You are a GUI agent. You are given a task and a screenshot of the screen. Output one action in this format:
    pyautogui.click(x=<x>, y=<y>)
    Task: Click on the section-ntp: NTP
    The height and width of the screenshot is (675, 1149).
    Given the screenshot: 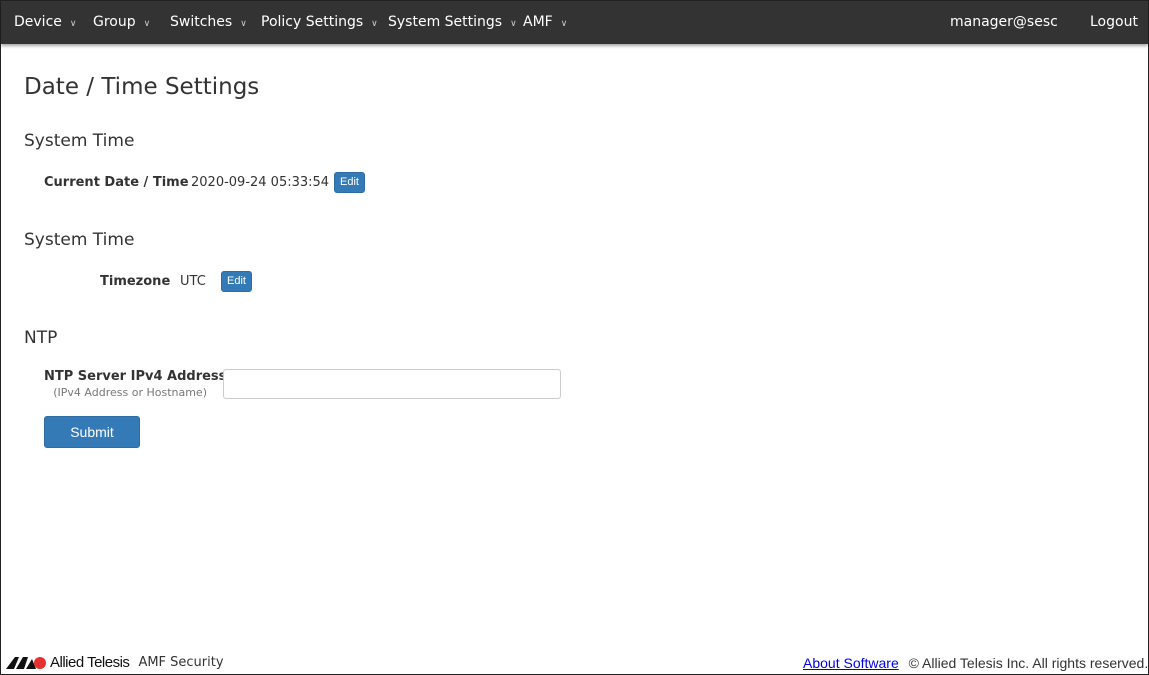 What is the action you would take?
    pyautogui.click(x=41, y=338)
    